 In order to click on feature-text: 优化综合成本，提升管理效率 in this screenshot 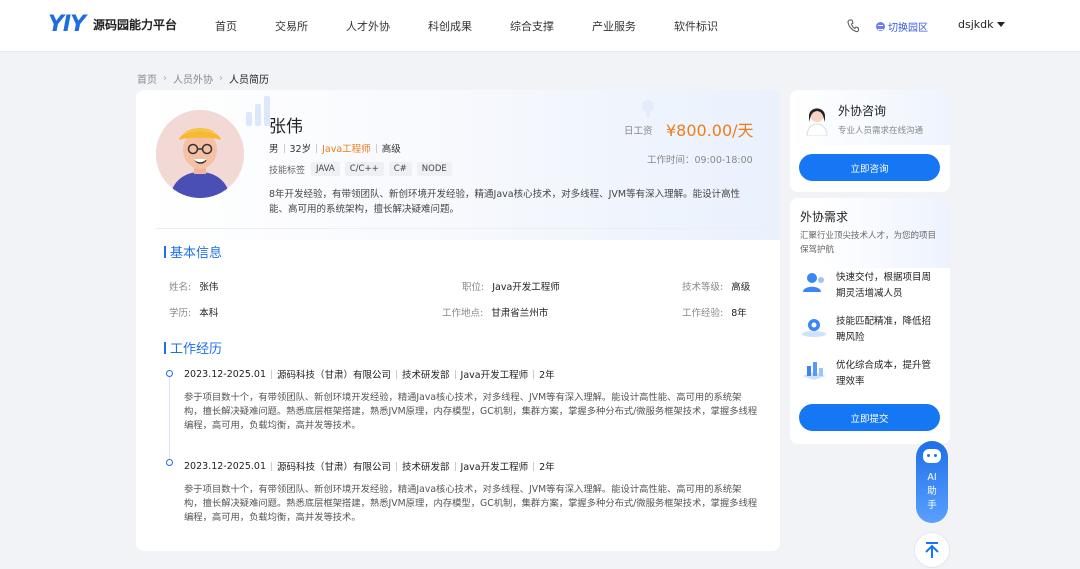, I will do `click(884, 373)`.